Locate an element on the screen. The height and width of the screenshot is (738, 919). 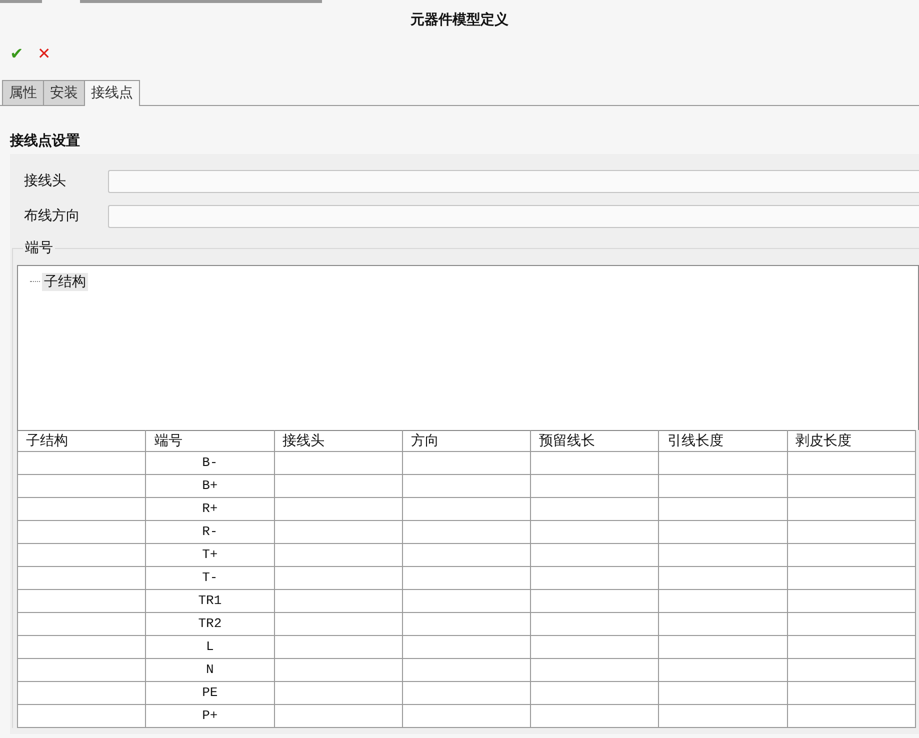
table-cell: B+ is located at coordinates (210, 486).